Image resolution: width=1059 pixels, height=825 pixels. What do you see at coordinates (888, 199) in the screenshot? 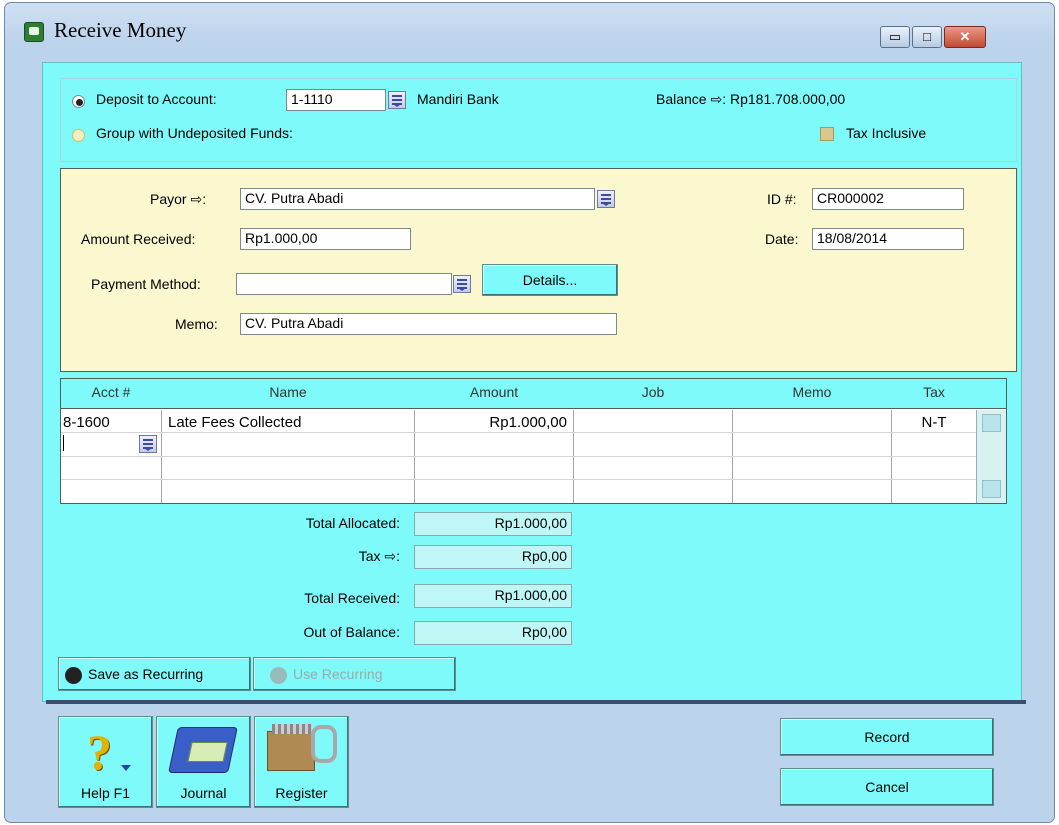
I see `id-field: CR000002` at bounding box center [888, 199].